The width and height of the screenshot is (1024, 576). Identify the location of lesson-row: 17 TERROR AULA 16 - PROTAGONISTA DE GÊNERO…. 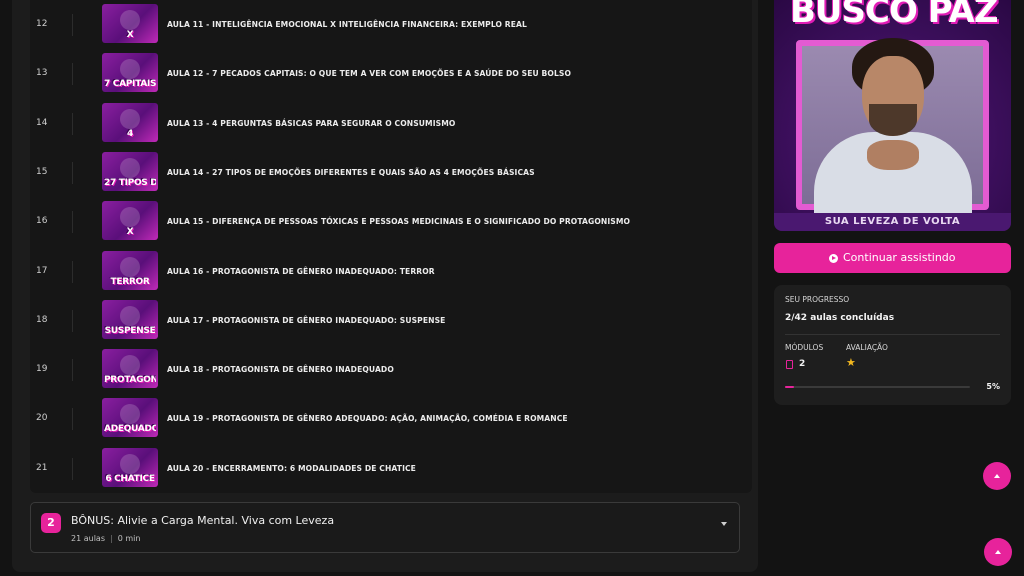
(391, 271).